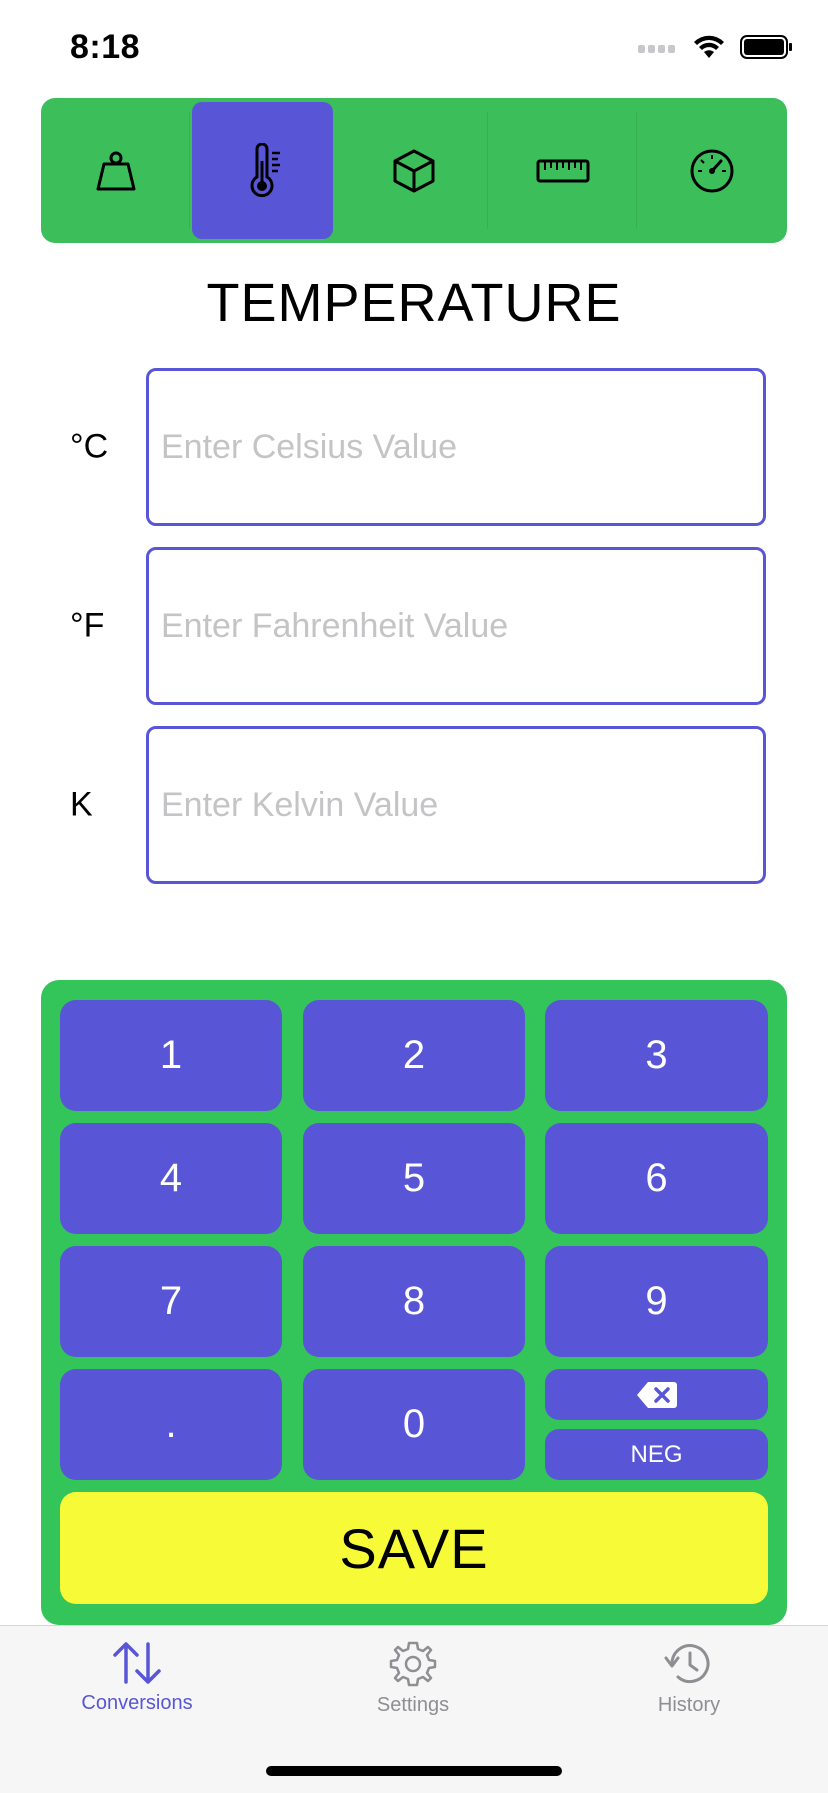 The image size is (828, 1793). I want to click on key-2: 2, so click(414, 1055).